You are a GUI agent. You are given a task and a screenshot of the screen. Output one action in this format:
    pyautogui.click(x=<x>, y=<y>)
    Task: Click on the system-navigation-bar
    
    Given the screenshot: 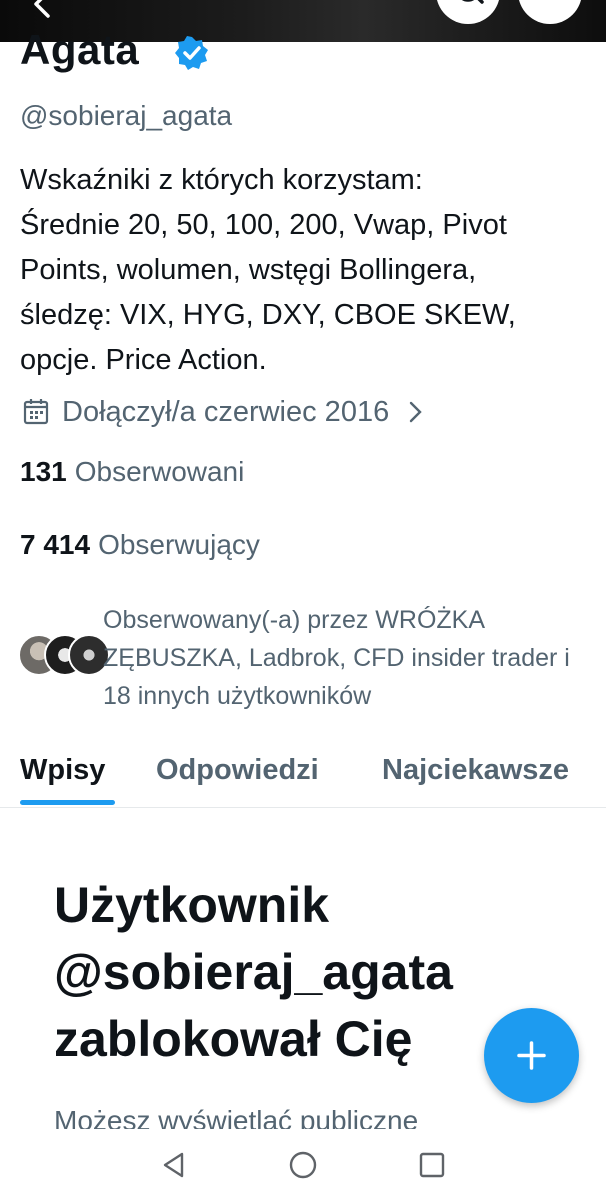 What is the action you would take?
    pyautogui.click(x=303, y=1164)
    